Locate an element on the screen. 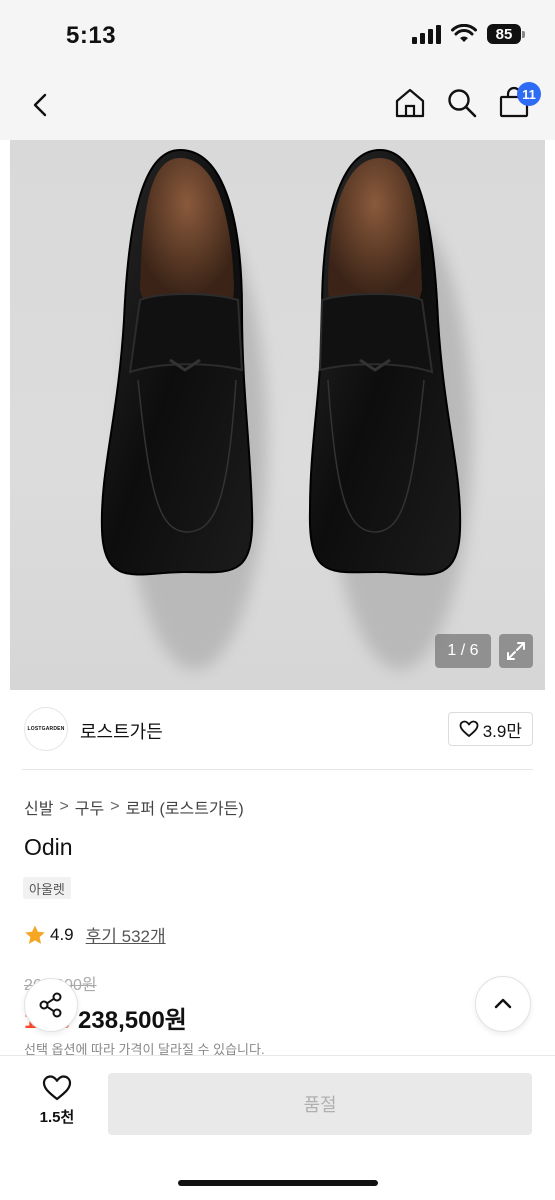 The image size is (555, 1200). back-button is located at coordinates (41, 105).